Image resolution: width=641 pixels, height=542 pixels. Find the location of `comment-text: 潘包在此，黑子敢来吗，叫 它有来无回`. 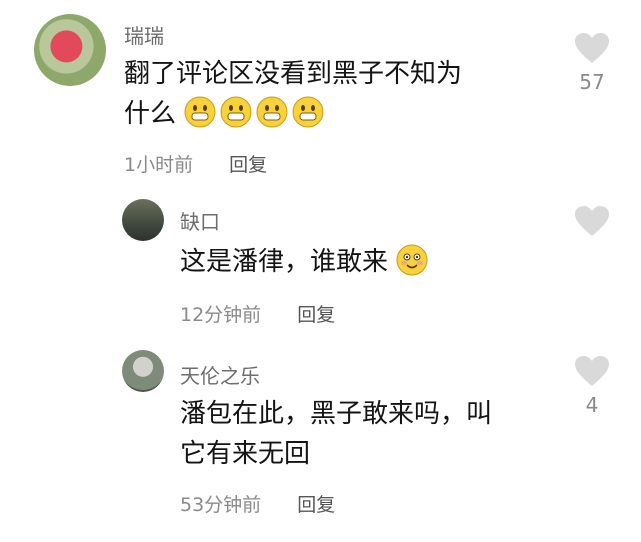

comment-text: 潘包在此，黑子敢来吗，叫 它有来无回 is located at coordinates (336, 434).